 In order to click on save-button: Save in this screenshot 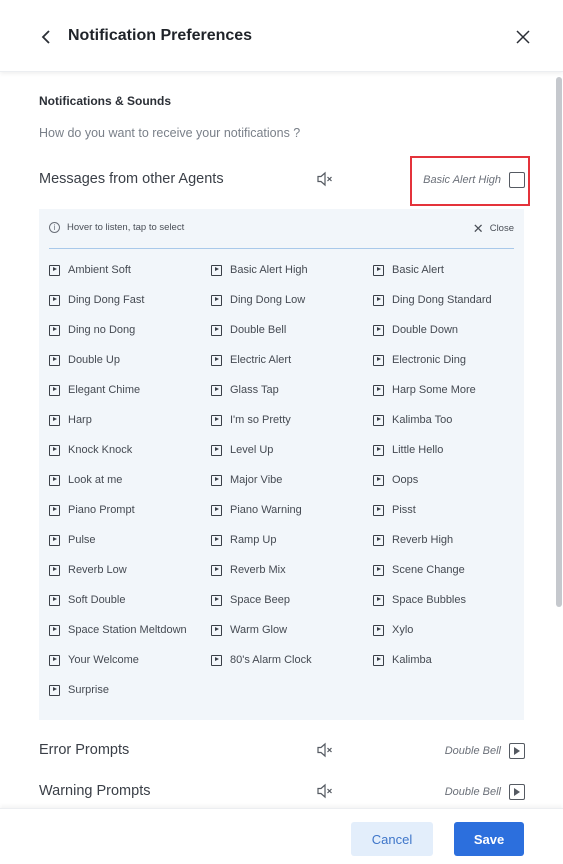, I will do `click(489, 839)`.